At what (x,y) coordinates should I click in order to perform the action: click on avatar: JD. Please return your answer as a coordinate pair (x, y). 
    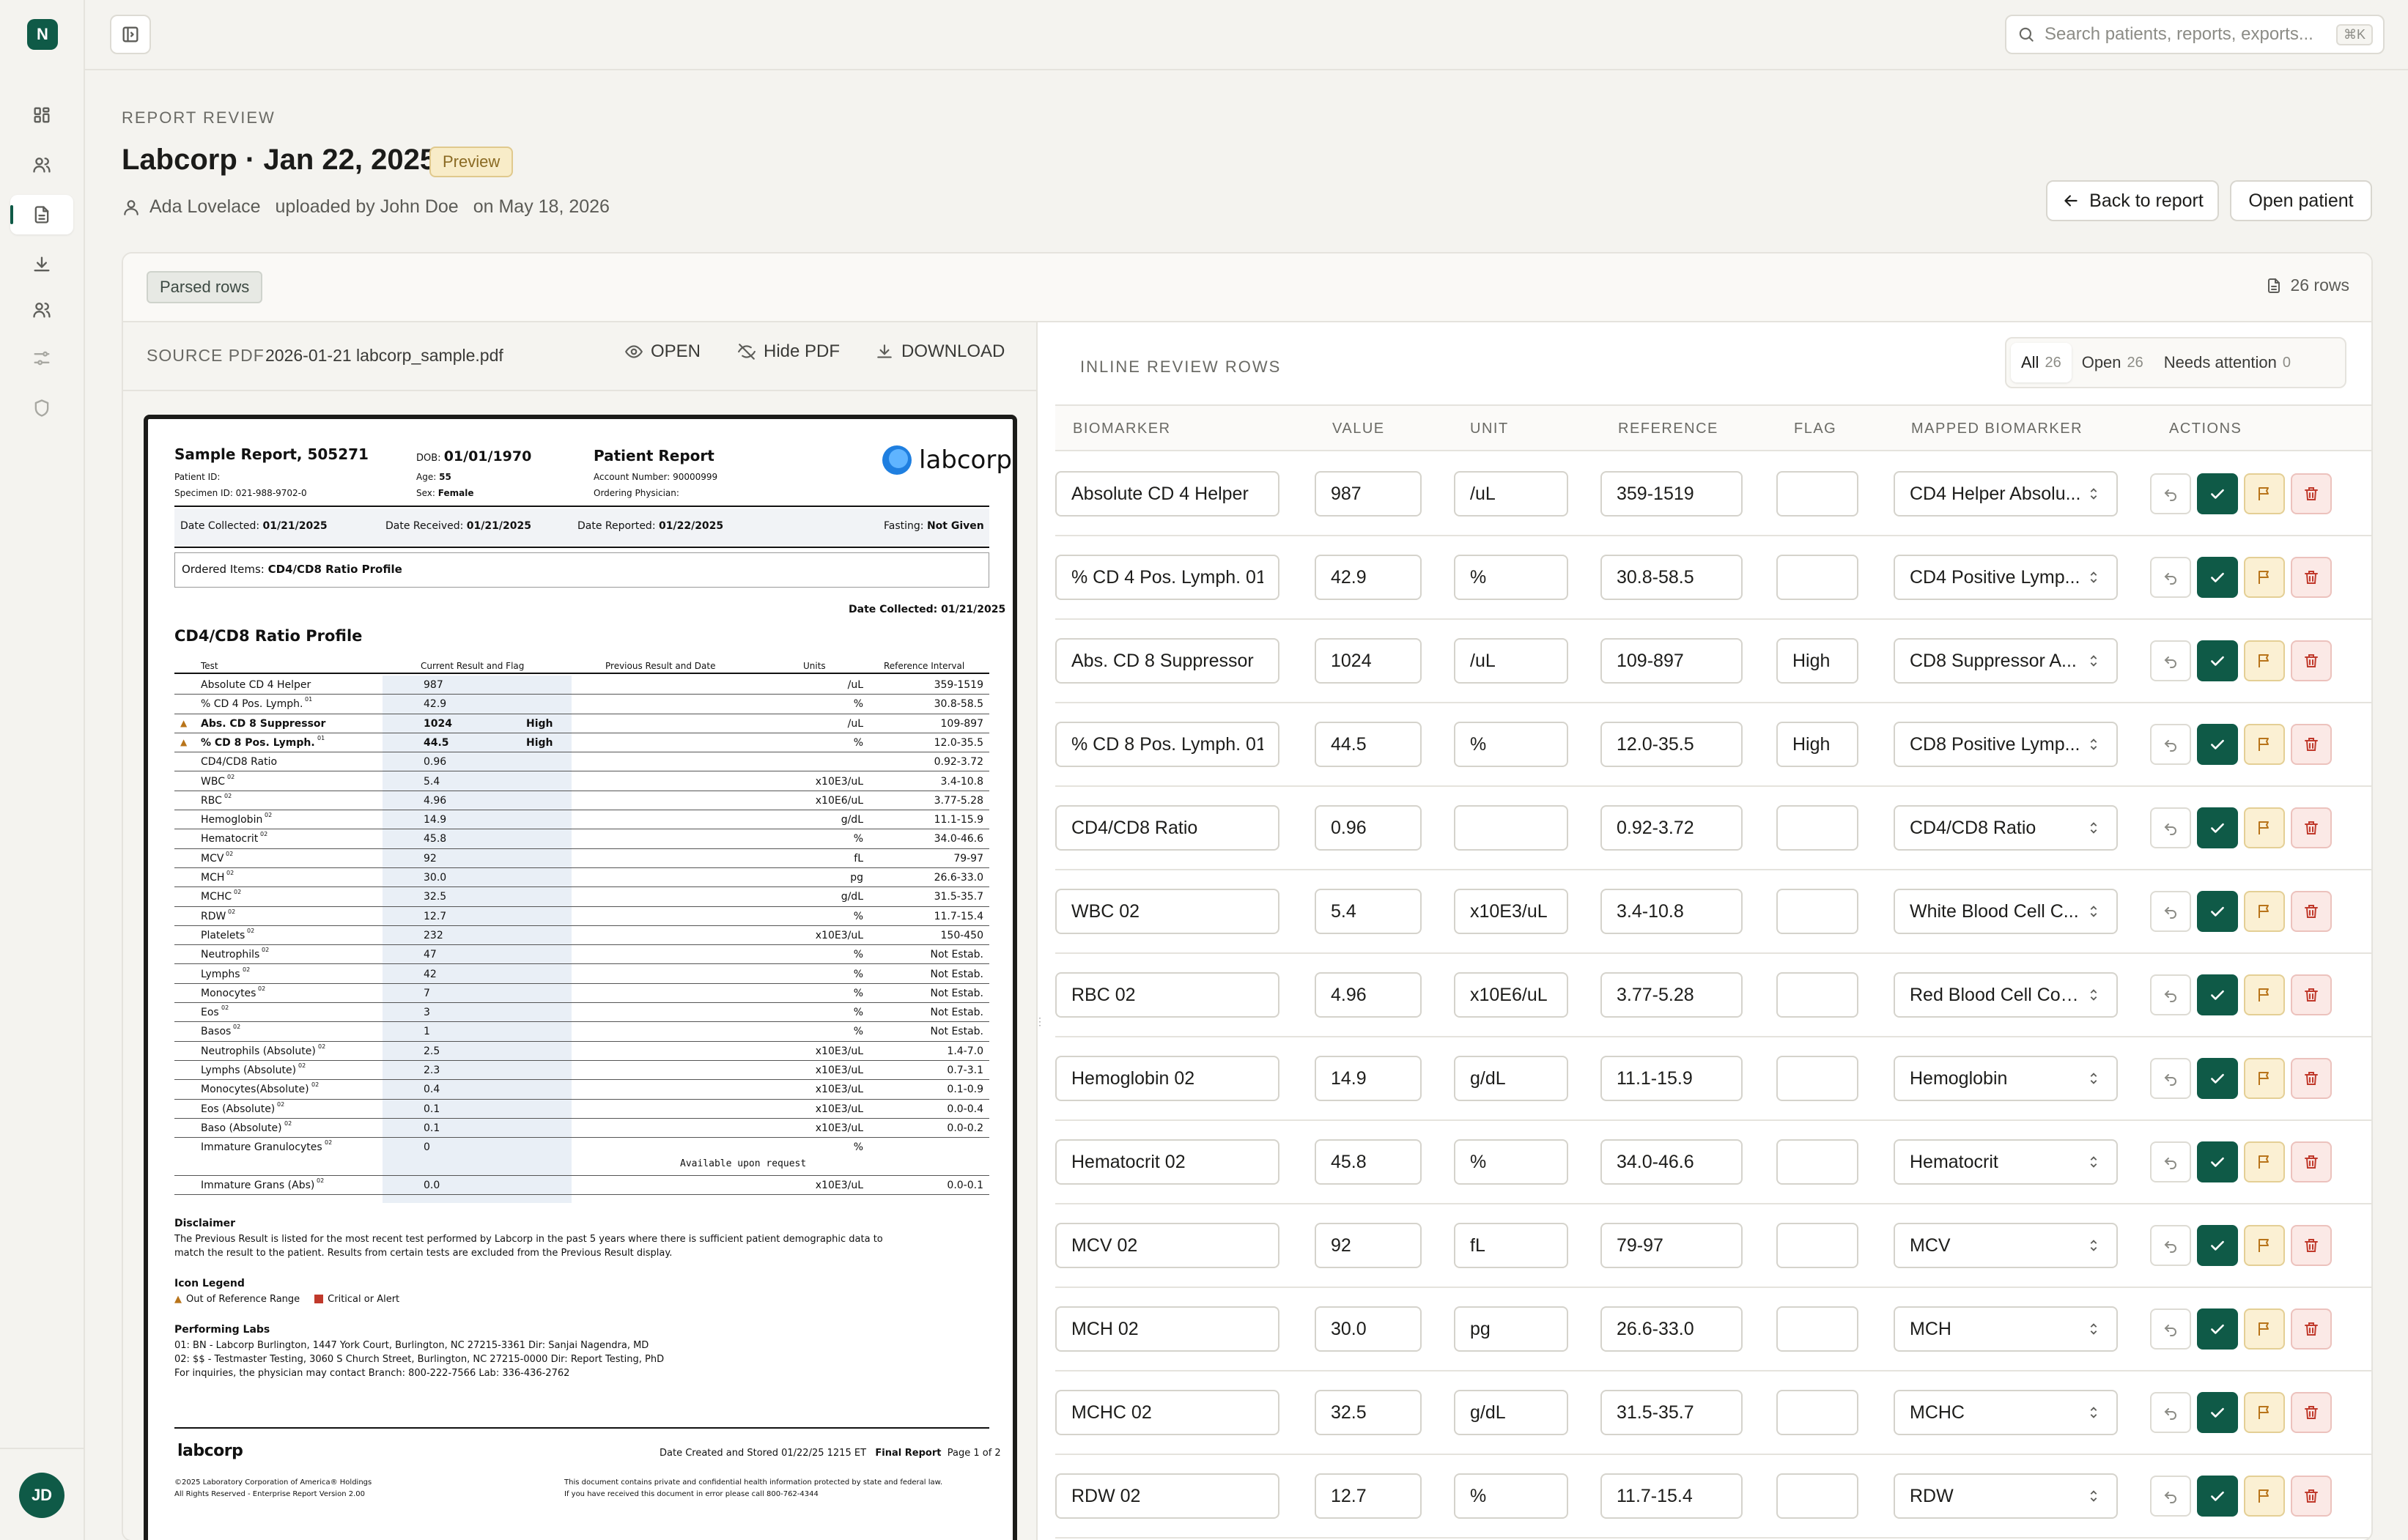
    Looking at the image, I should click on (41, 1495).